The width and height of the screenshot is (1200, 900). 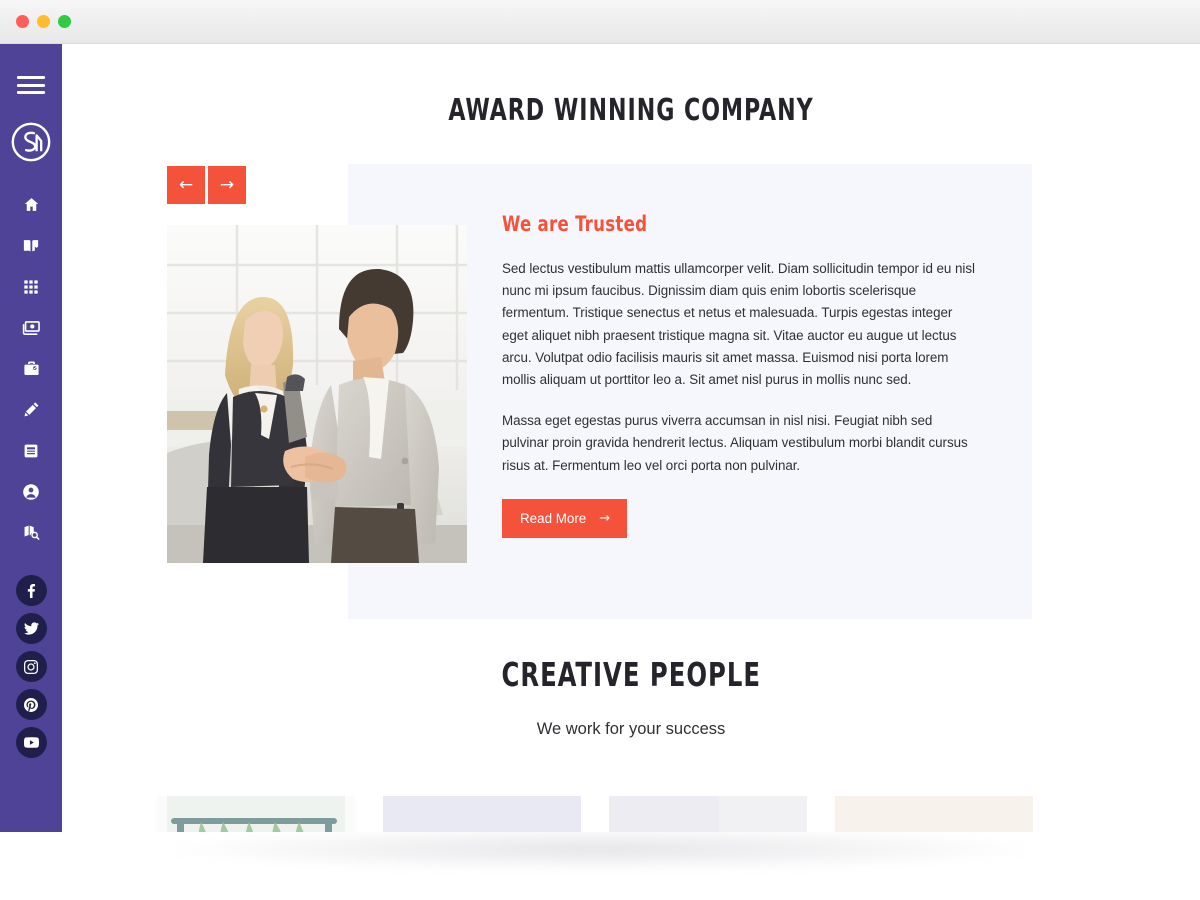 I want to click on sidebar-item-account, so click(x=31, y=491).